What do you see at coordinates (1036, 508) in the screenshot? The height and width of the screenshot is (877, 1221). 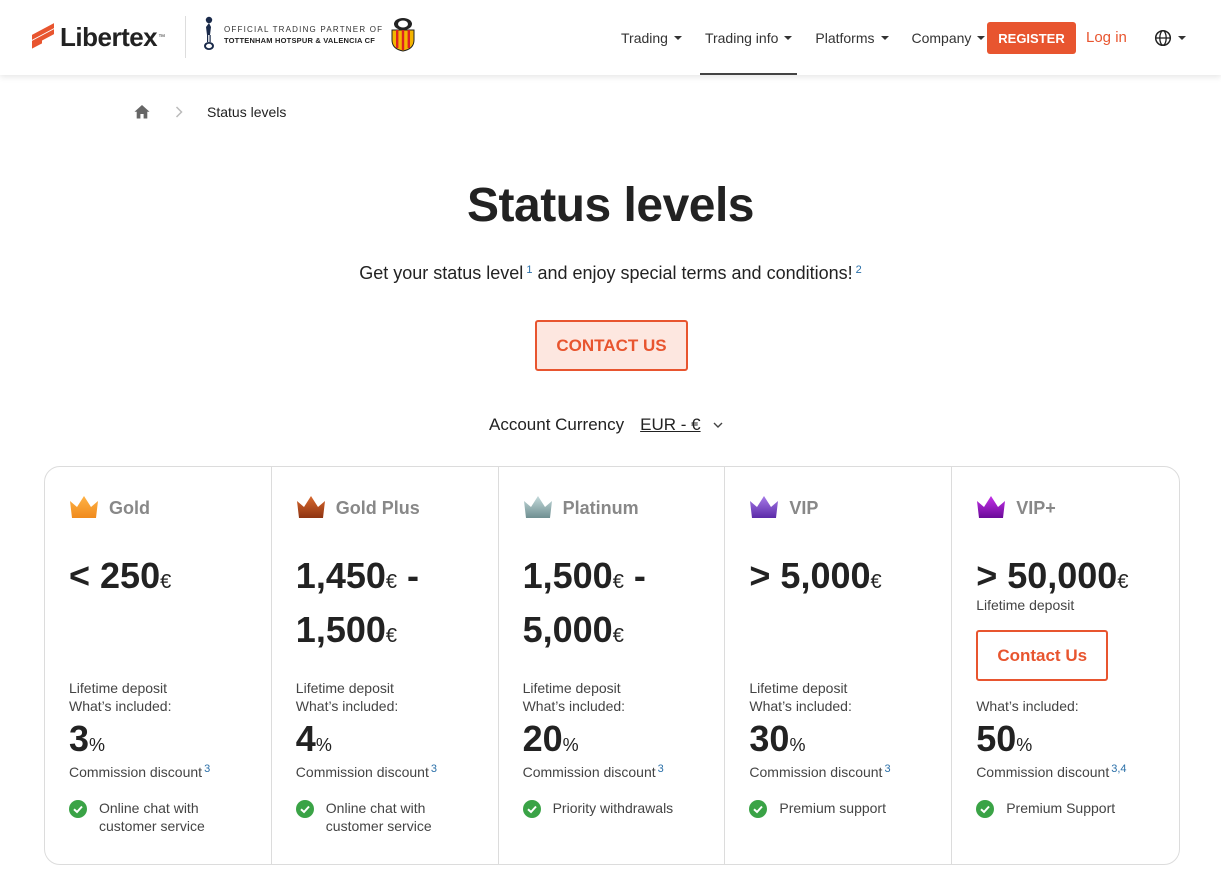 I see `level-name: VIP+` at bounding box center [1036, 508].